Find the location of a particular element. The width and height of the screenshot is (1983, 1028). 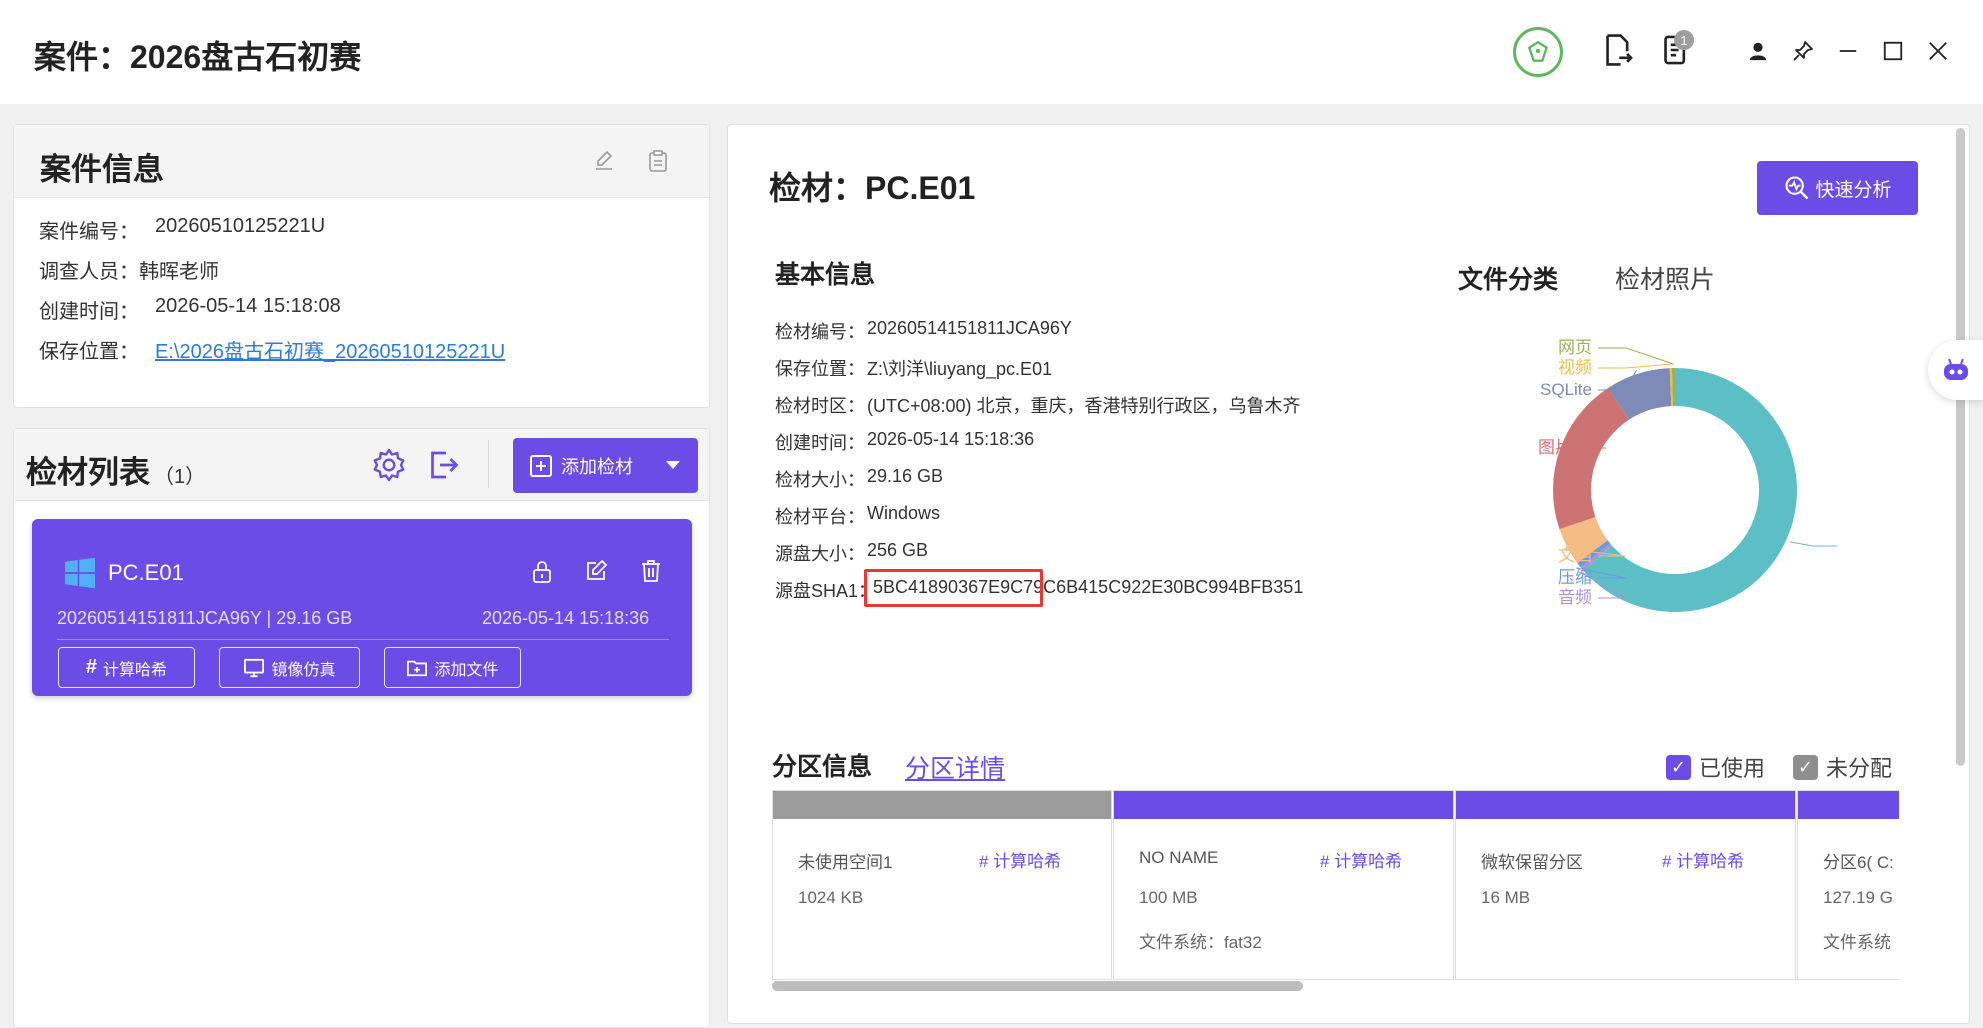

add-file-button: 添加文件 is located at coordinates (452, 667).